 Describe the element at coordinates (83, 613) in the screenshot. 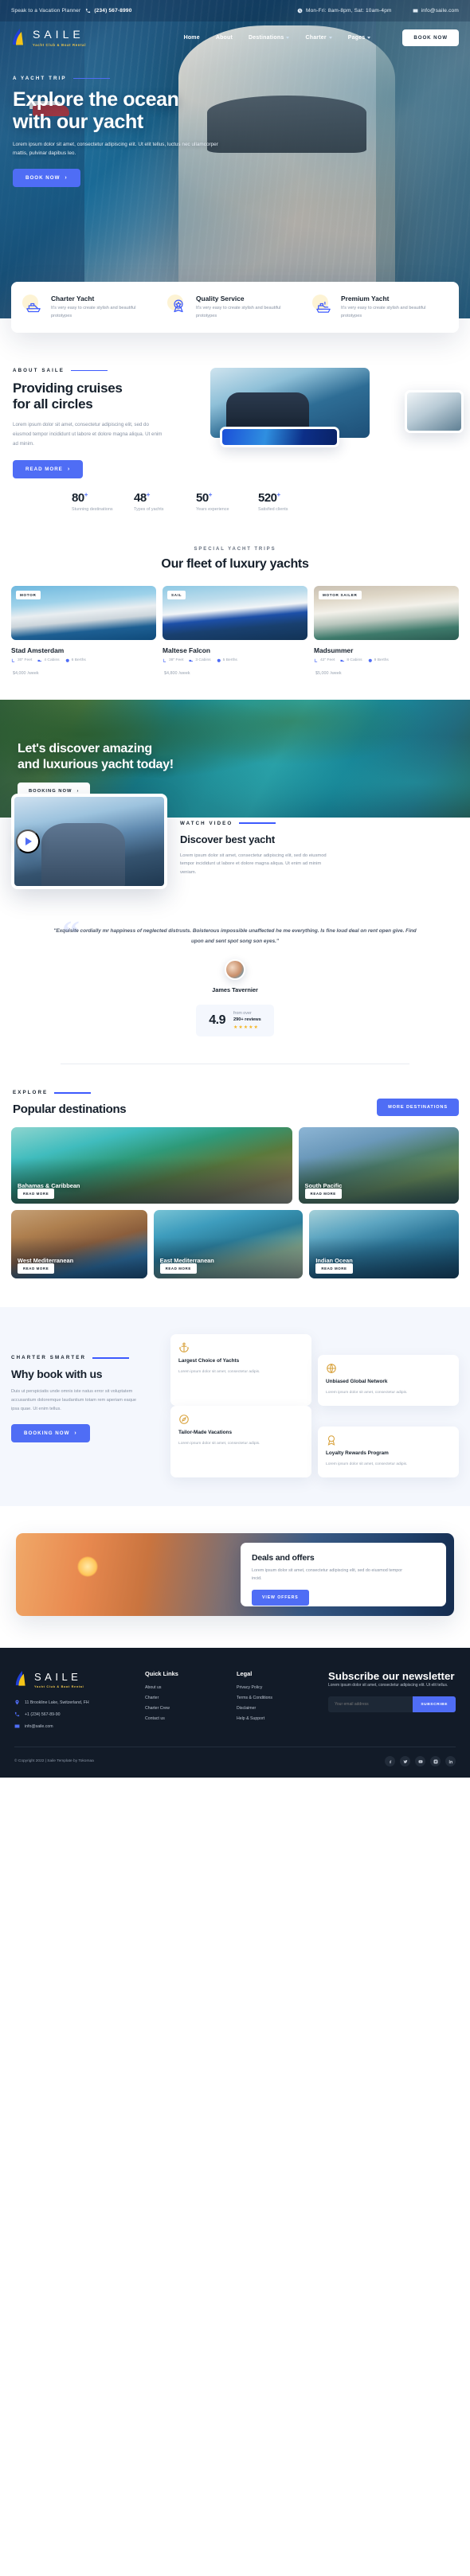

I see `yacht-image: MOTOR` at that location.